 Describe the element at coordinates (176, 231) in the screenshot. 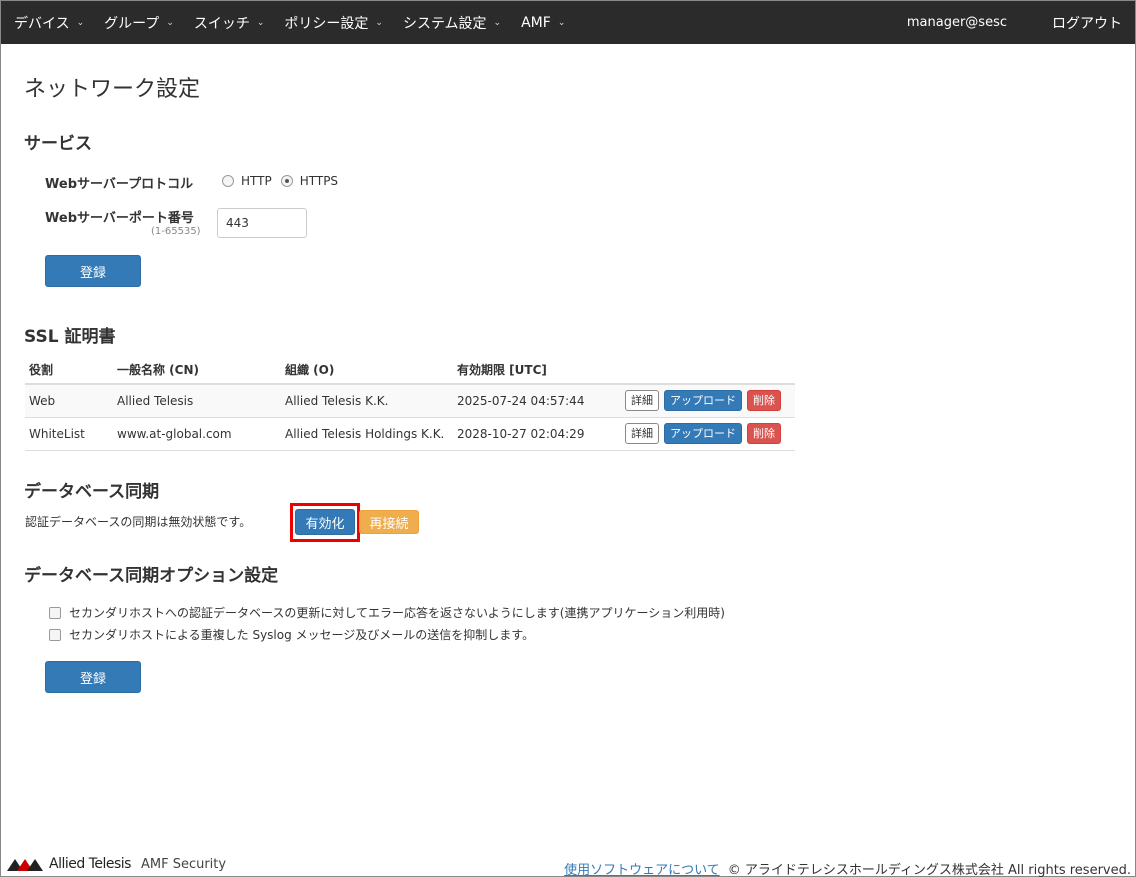

I see `port-range-hint: (1-65535)` at that location.